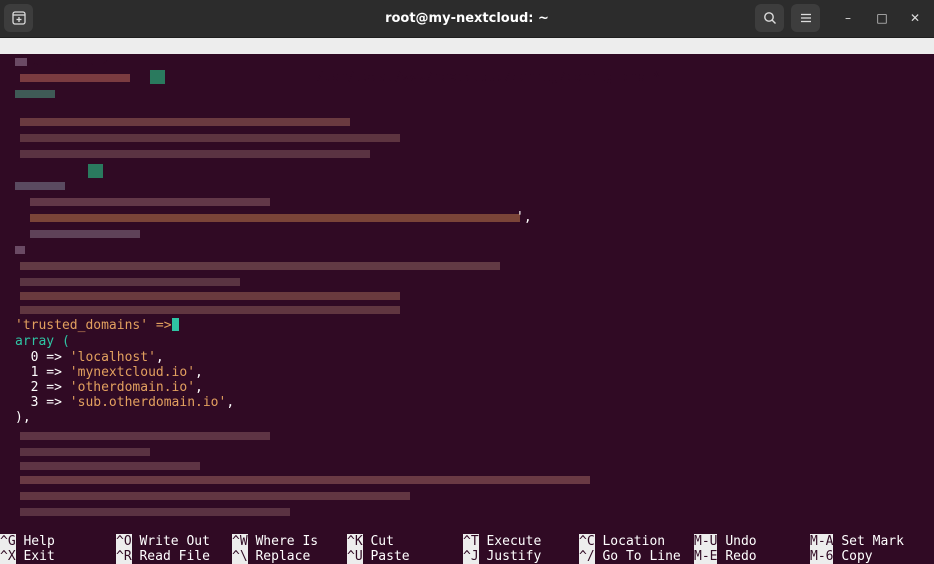 This screenshot has width=934, height=564. I want to click on shortcut-label: Copy, so click(857, 556).